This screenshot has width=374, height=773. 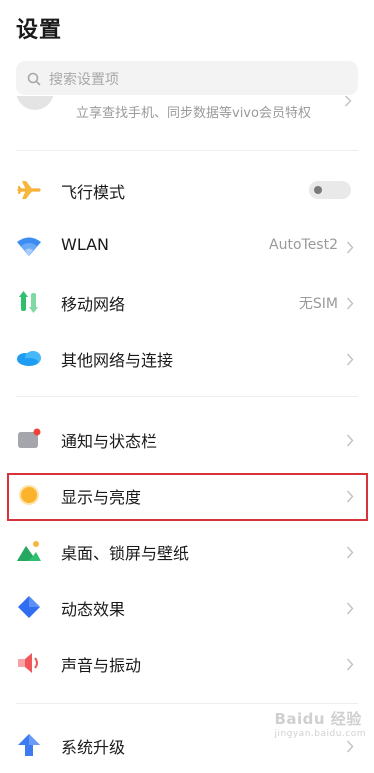 What do you see at coordinates (187, 302) in the screenshot?
I see `settings-item-mobile: 移动网络 无SIM` at bounding box center [187, 302].